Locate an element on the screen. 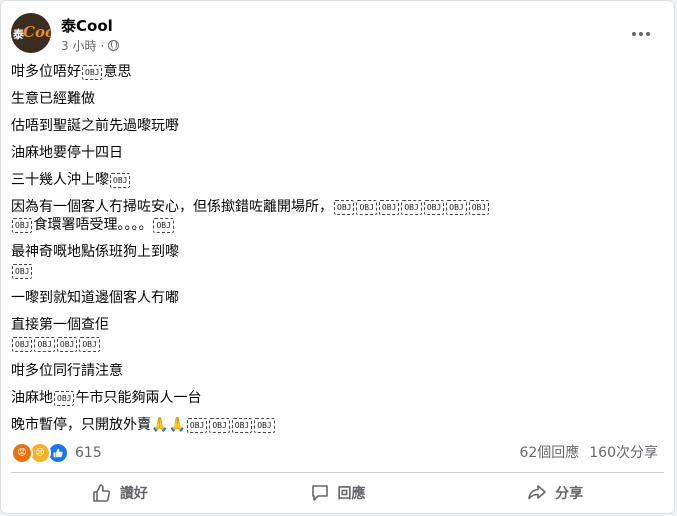 This screenshot has width=677, height=516. angry-icon: 😡 is located at coordinates (22, 453).